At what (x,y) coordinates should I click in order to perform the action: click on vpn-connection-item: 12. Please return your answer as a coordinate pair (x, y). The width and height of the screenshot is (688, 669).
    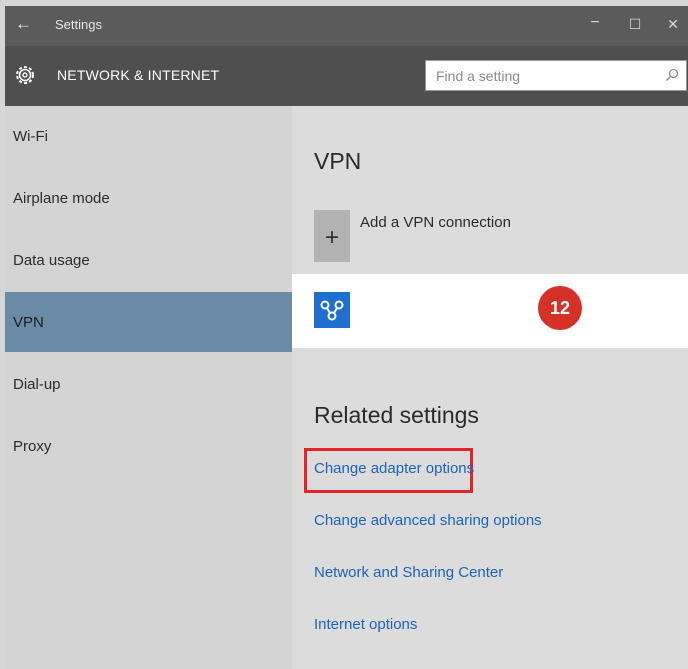
    Looking at the image, I should click on (490, 311).